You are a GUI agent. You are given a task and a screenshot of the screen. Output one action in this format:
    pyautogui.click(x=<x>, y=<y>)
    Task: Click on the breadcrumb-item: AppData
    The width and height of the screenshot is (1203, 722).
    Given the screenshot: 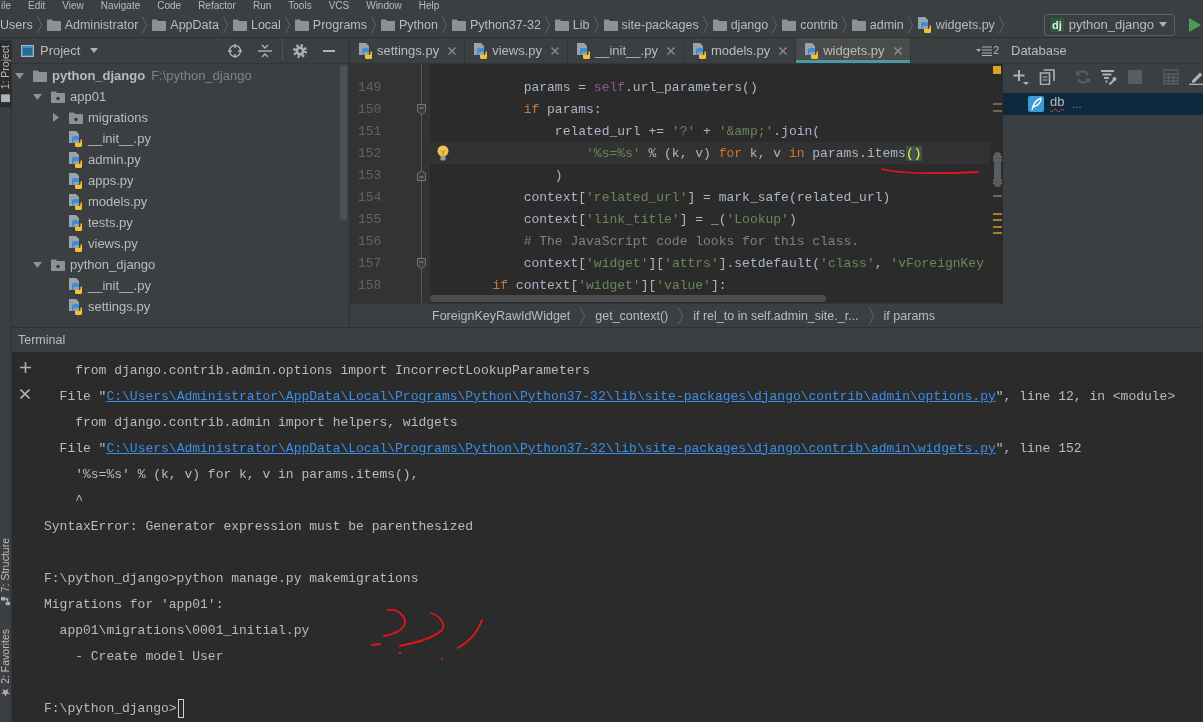 What is the action you would take?
    pyautogui.click(x=185, y=24)
    